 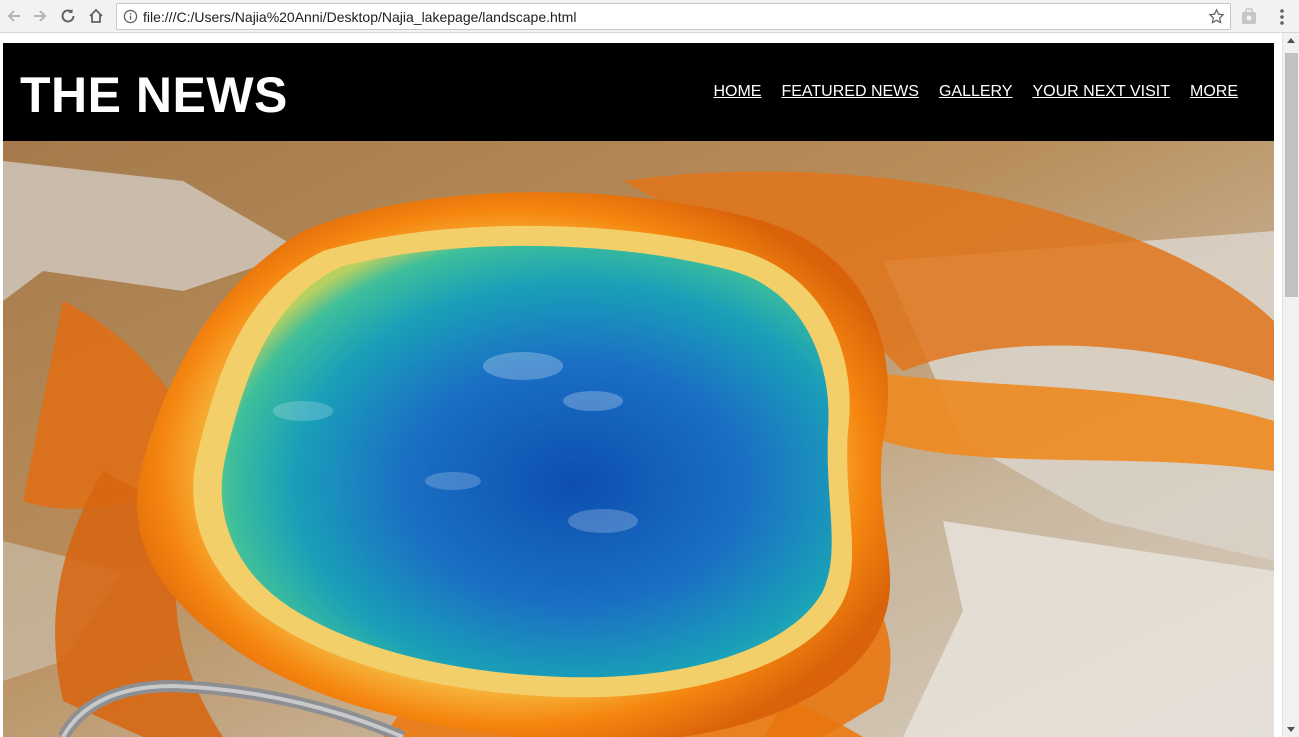 I want to click on forward-button, so click(x=40, y=16).